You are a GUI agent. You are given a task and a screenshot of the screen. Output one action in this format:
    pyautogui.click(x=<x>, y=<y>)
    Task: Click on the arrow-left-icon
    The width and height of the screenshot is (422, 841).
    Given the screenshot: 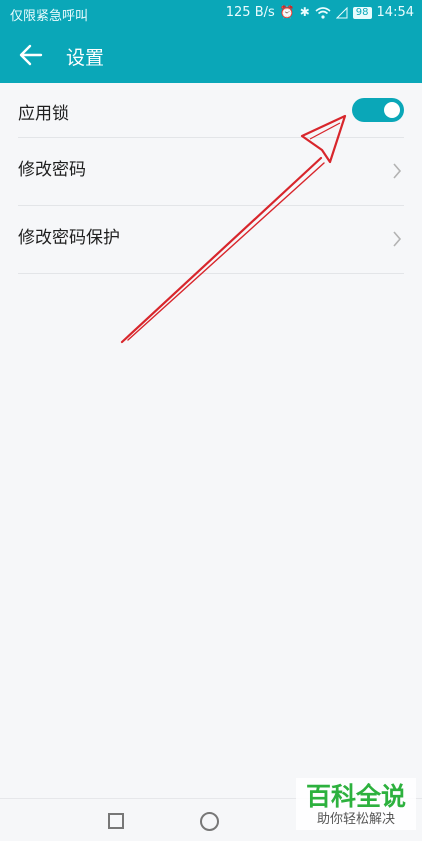 What is the action you would take?
    pyautogui.click(x=31, y=55)
    